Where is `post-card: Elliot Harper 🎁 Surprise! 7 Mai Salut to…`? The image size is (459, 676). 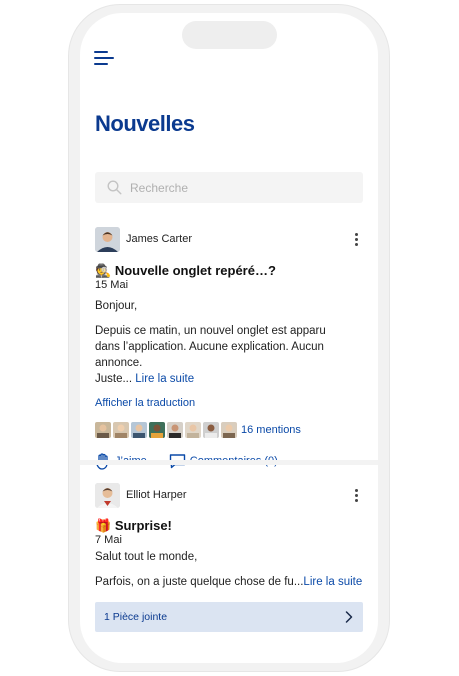 post-card: Elliot Harper 🎁 Surprise! 7 Mai Salut to… is located at coordinates (229, 557).